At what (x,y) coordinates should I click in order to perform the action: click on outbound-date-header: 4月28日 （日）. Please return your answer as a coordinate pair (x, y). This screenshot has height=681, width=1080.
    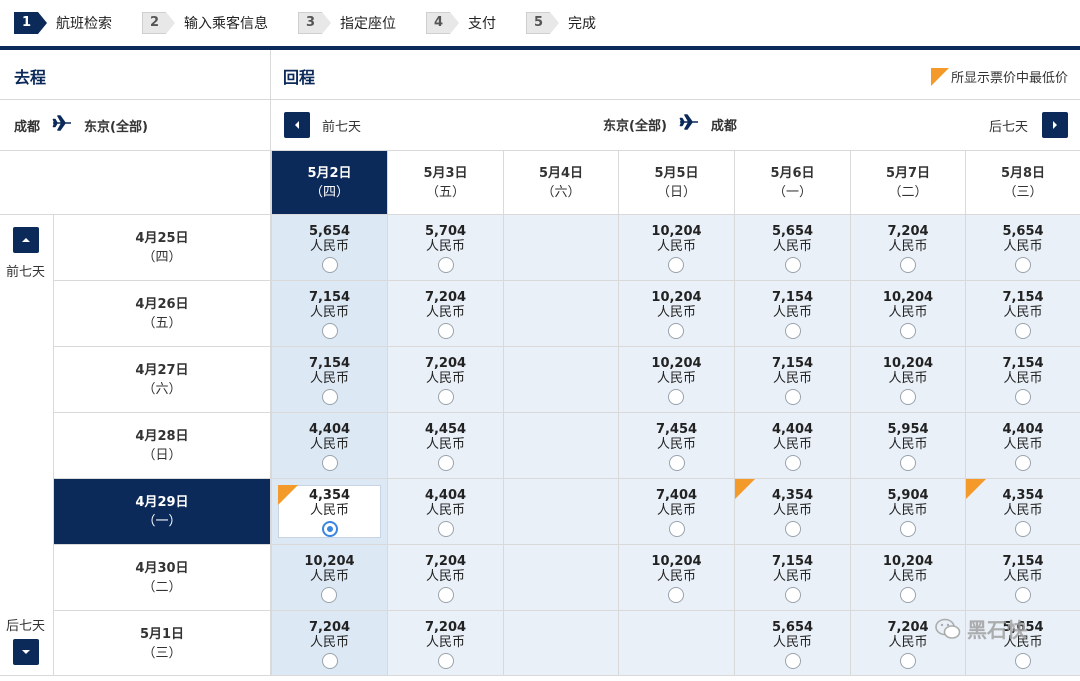
    Looking at the image, I should click on (162, 445).